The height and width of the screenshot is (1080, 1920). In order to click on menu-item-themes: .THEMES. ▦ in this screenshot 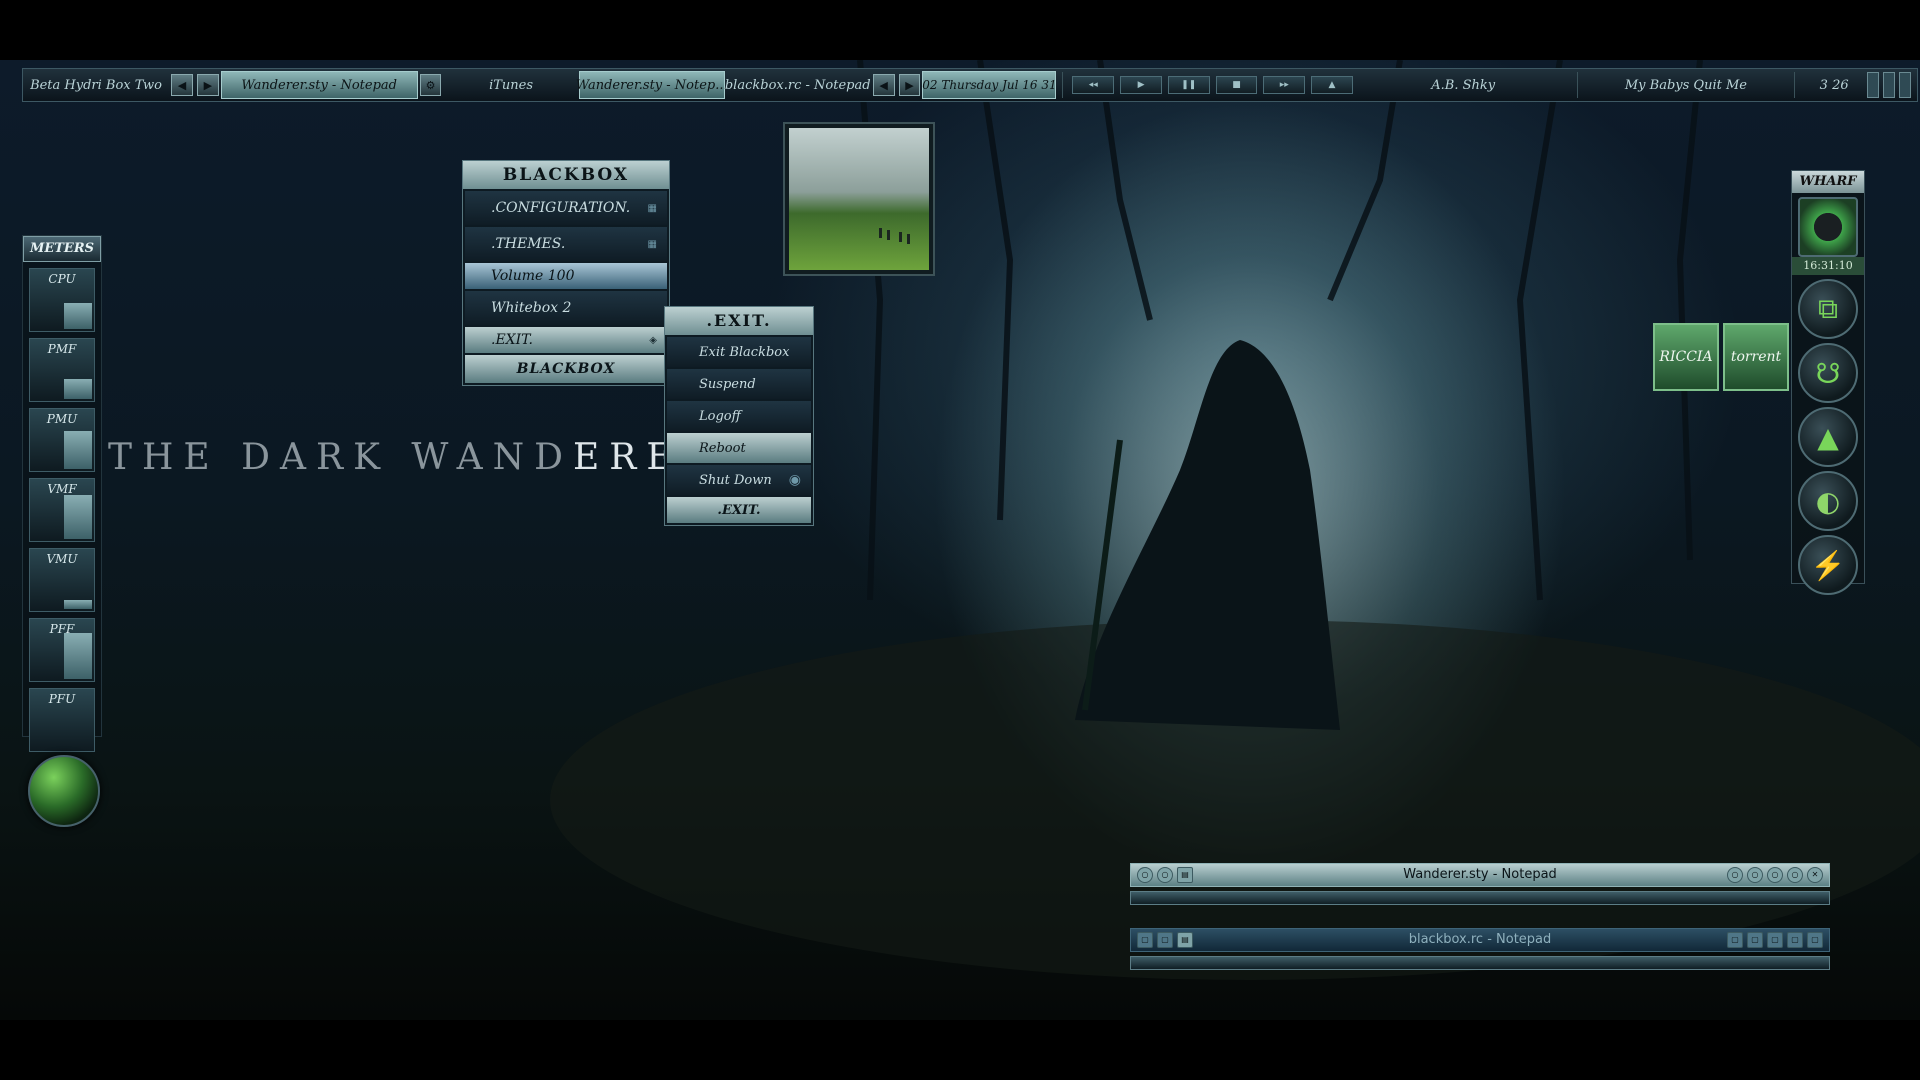, I will do `click(566, 244)`.